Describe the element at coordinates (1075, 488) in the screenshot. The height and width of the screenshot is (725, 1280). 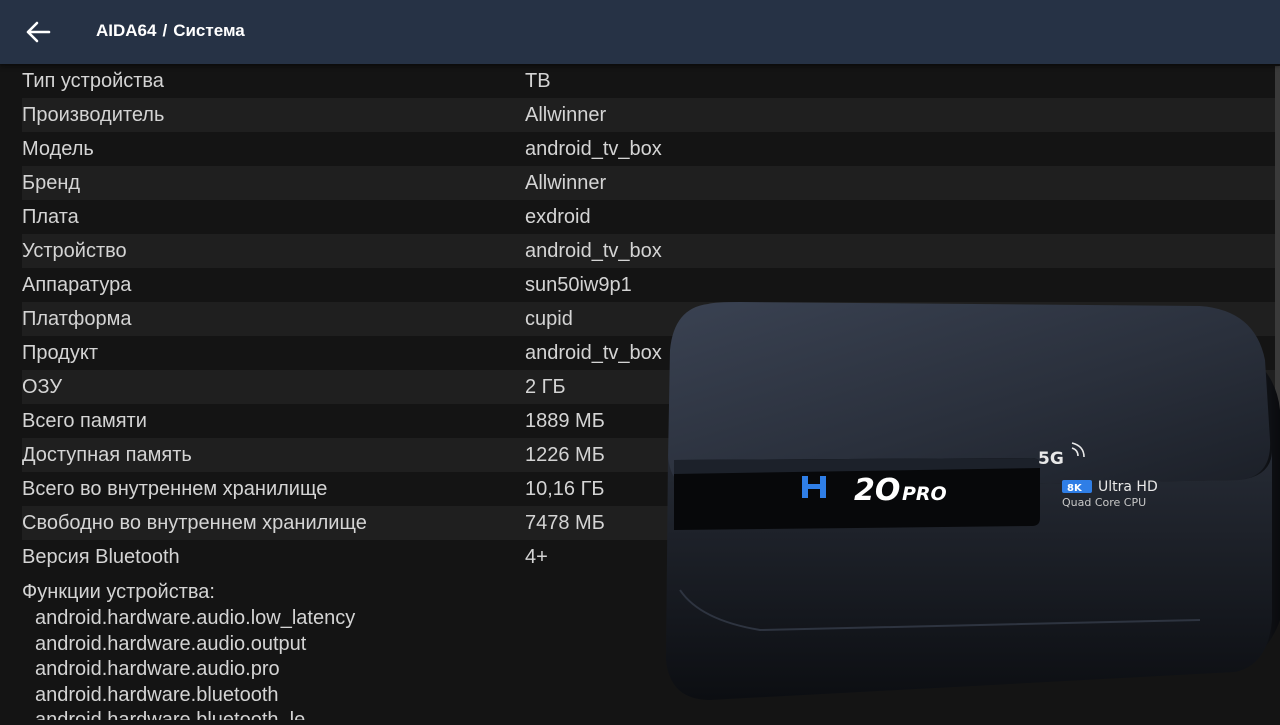
I see `svg-text: 8K` at that location.